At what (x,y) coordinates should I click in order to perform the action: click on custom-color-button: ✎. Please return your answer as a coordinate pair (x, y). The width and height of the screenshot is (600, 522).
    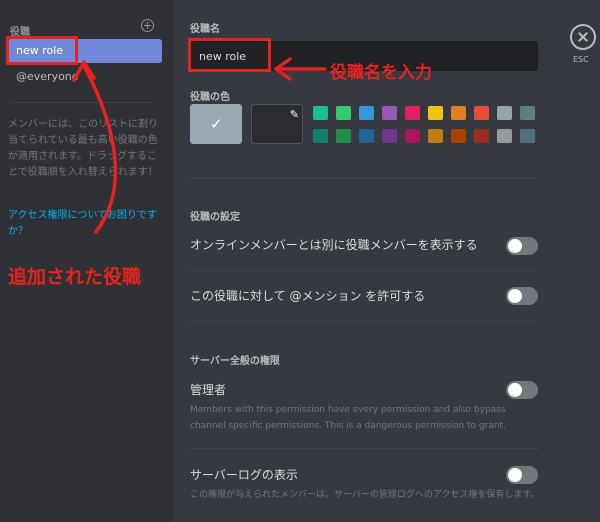
    Looking at the image, I should click on (277, 124).